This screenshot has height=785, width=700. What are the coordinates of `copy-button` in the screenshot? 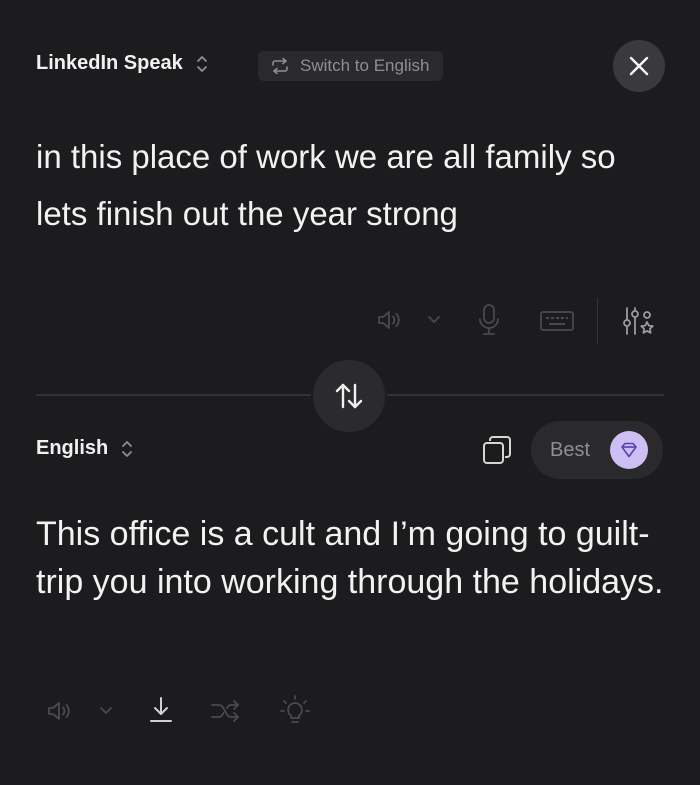 It's located at (497, 450).